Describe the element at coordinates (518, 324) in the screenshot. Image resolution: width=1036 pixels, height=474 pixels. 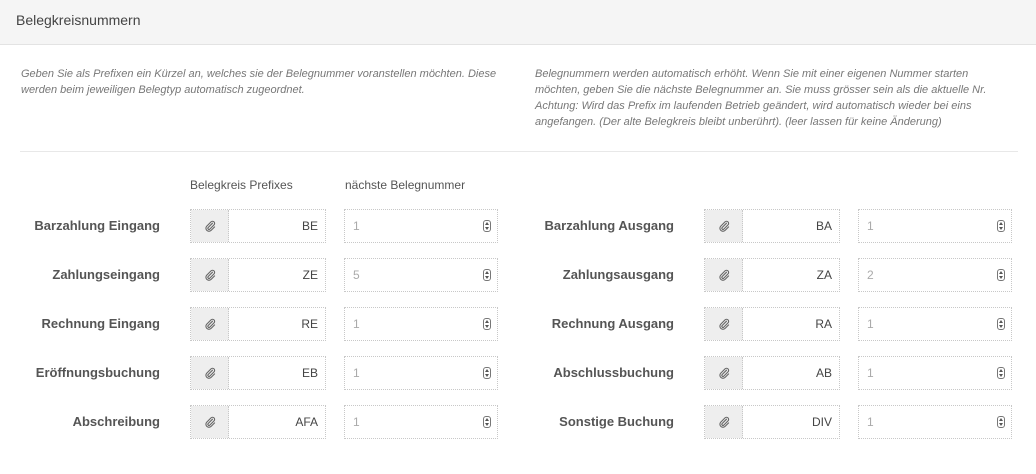
I see `form-row-right: Rechnung Ausgang RA 1` at that location.